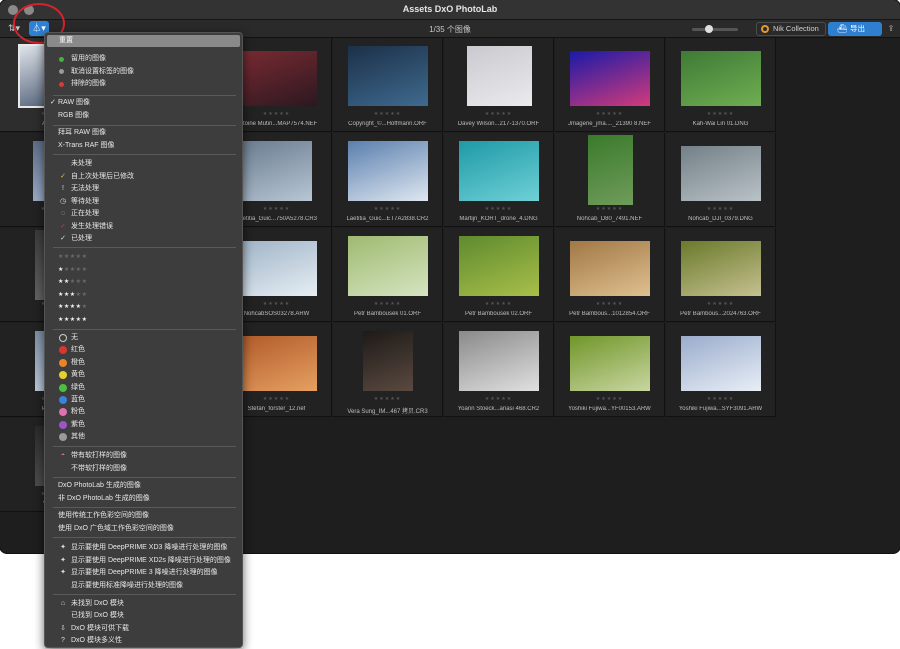 The height and width of the screenshot is (649, 900). I want to click on menu-item-legacy-space: 使用传统工作色彩空间的图像, so click(143, 516).